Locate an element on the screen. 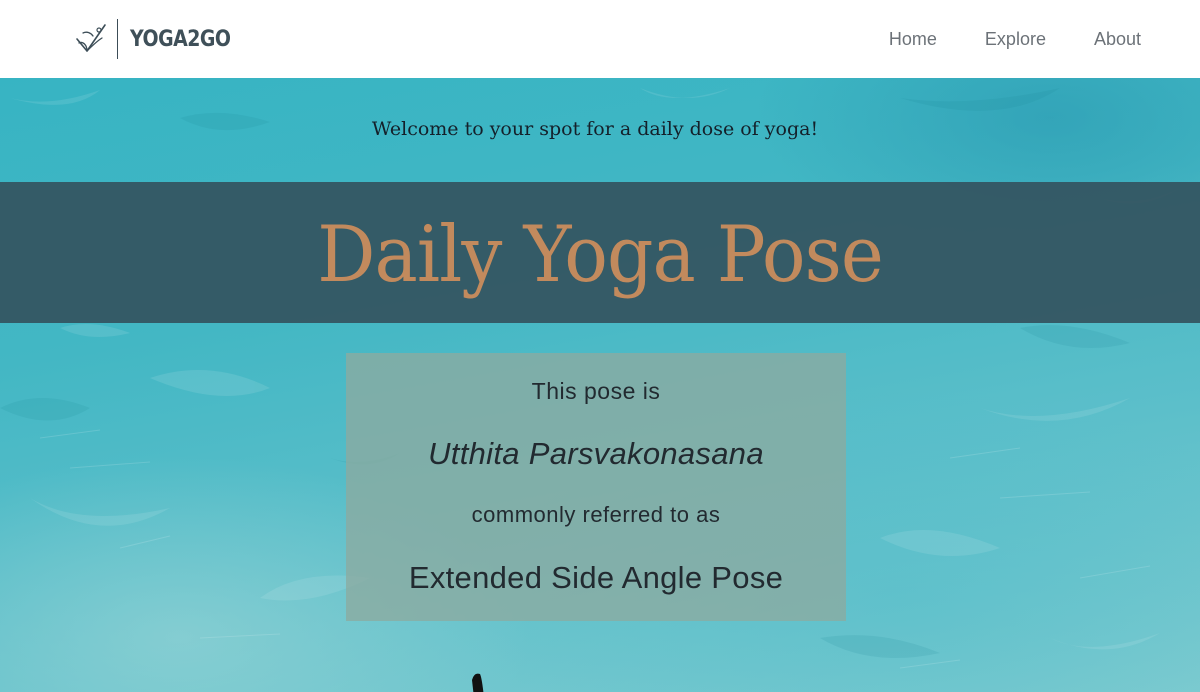 This screenshot has width=1200, height=692. brand-home-link: YOGA2GO is located at coordinates (161, 39).